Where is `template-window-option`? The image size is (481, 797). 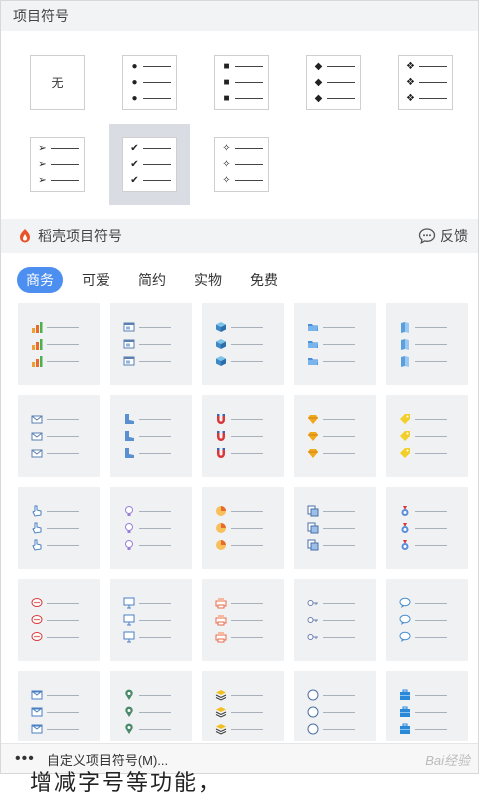
template-window-option is located at coordinates (151, 344).